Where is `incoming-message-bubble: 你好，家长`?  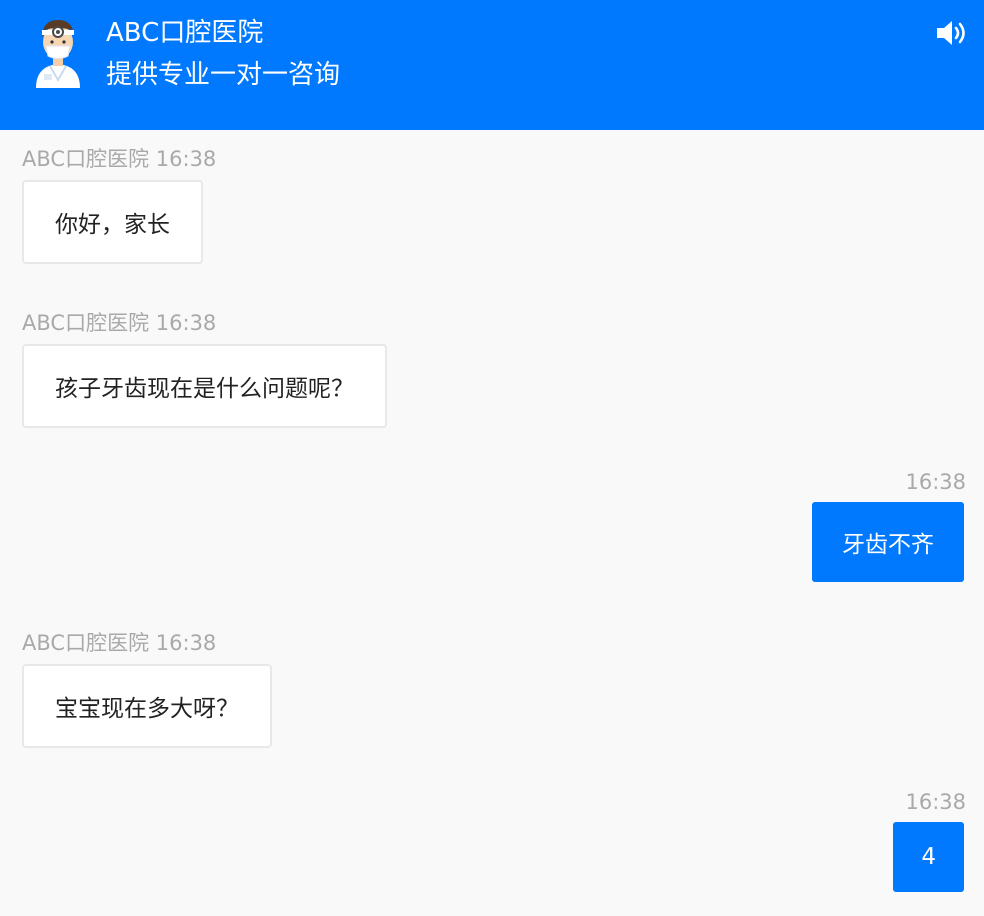
incoming-message-bubble: 你好，家长 is located at coordinates (112, 222).